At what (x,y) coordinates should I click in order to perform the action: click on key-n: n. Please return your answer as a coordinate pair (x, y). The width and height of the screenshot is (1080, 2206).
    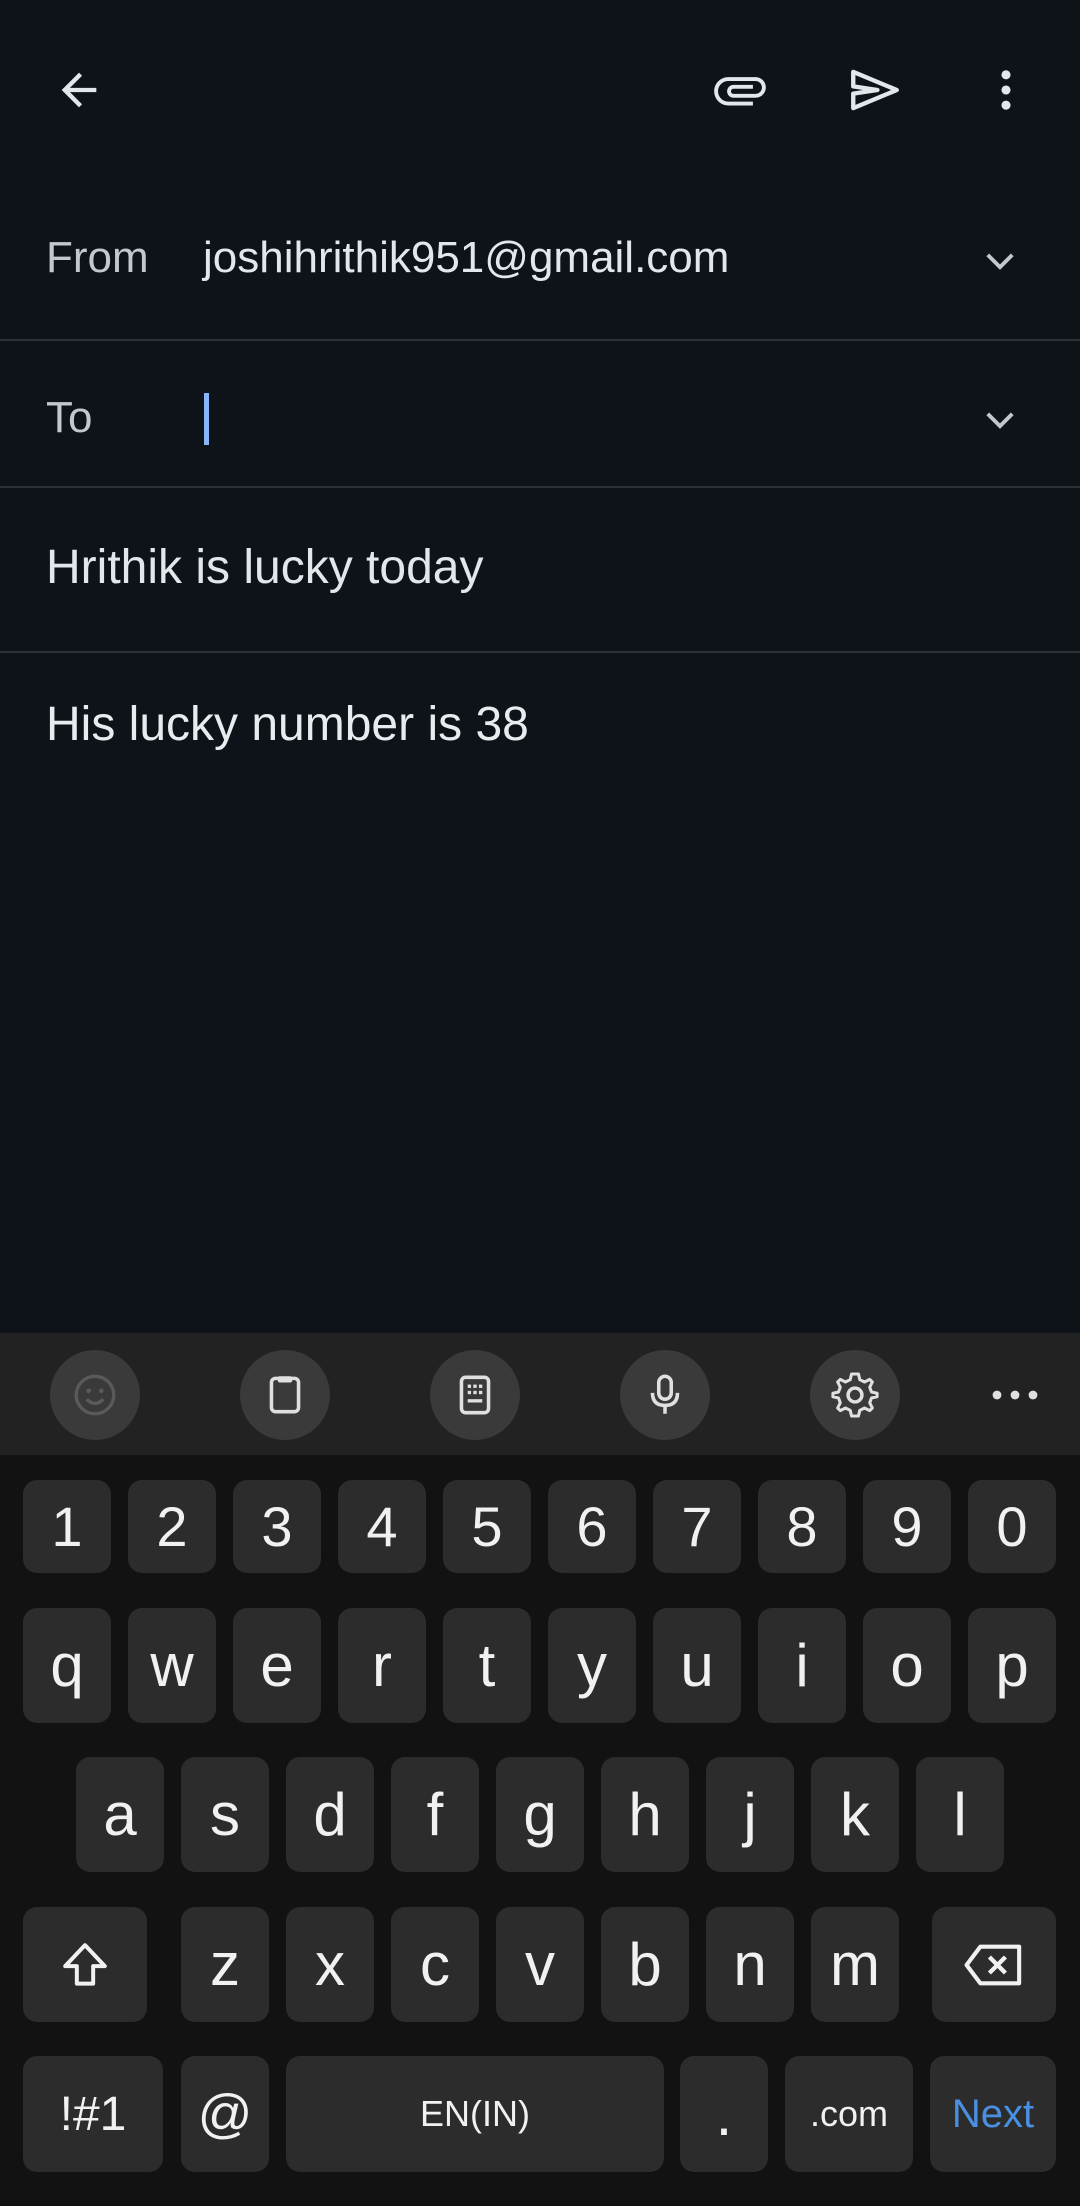
    Looking at the image, I should click on (750, 1964).